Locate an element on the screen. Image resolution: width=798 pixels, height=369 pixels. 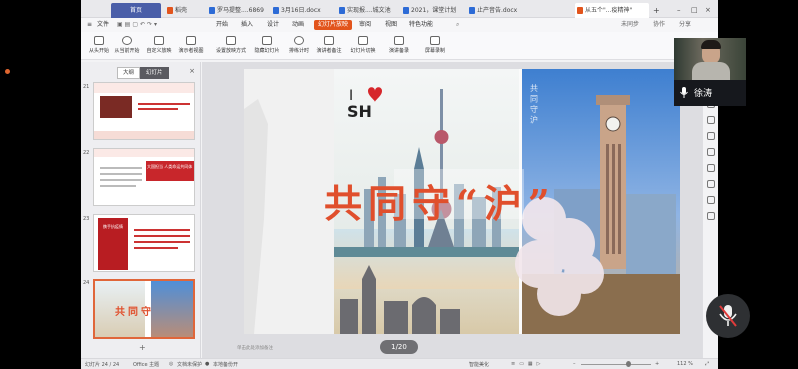
play-current-icon is located at coordinates (127, 40).